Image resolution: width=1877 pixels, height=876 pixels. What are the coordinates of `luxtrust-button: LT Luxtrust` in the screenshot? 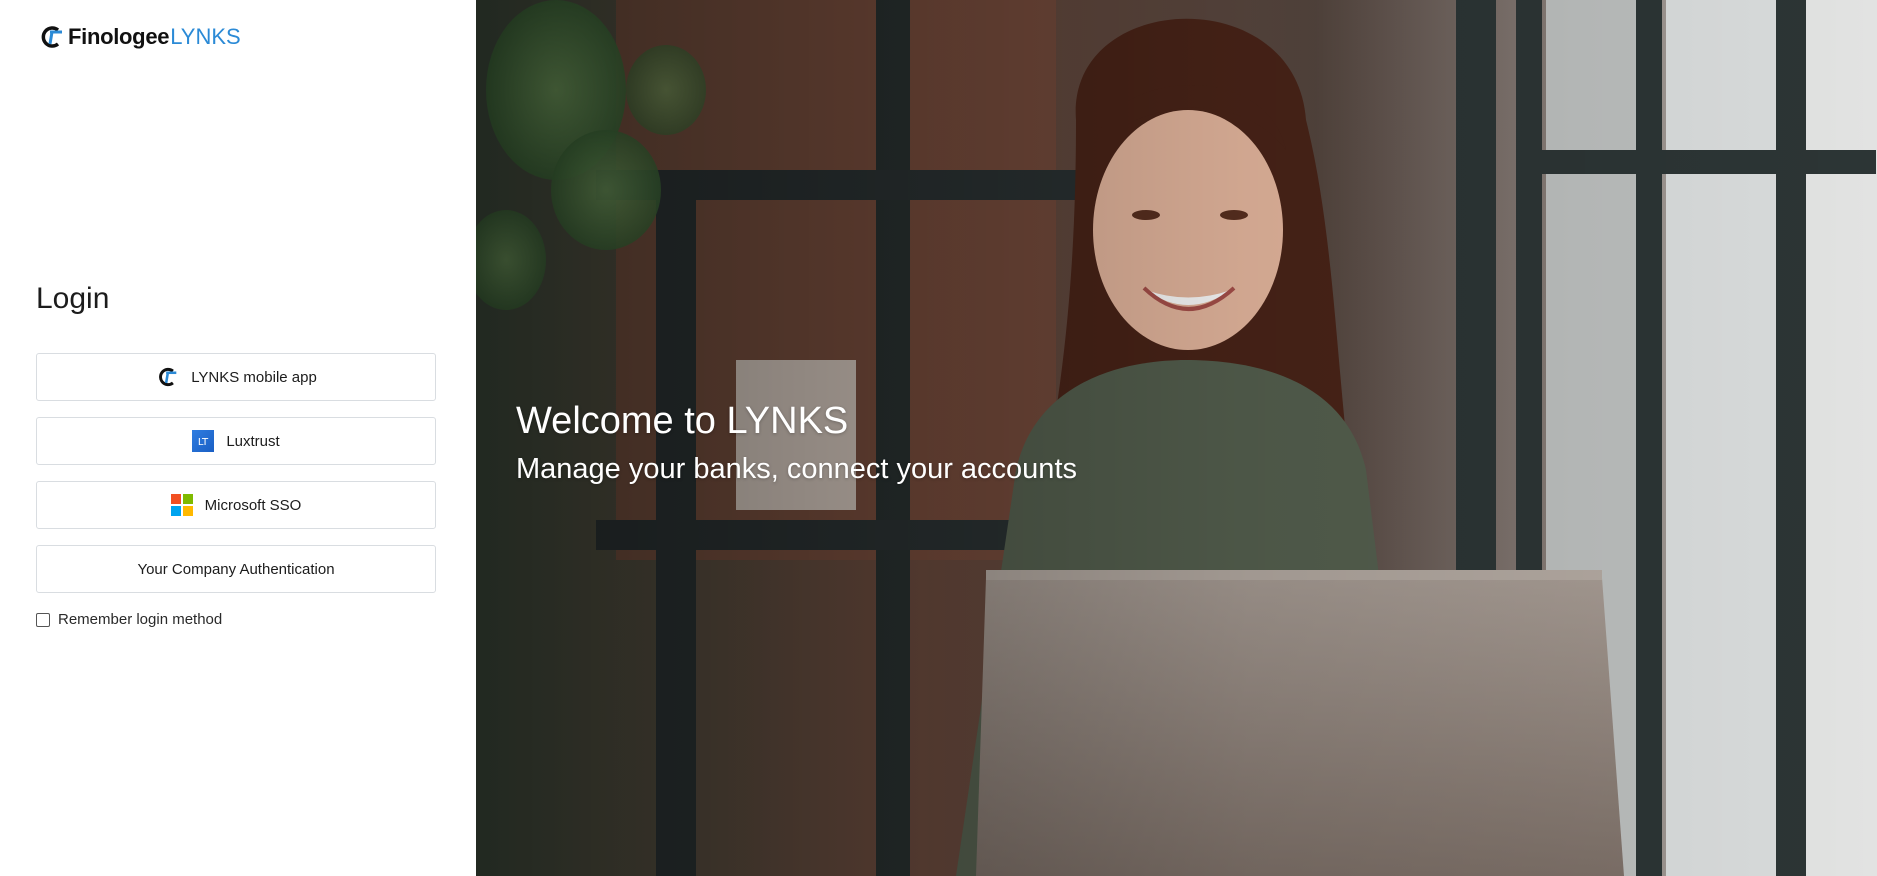 It's located at (236, 441).